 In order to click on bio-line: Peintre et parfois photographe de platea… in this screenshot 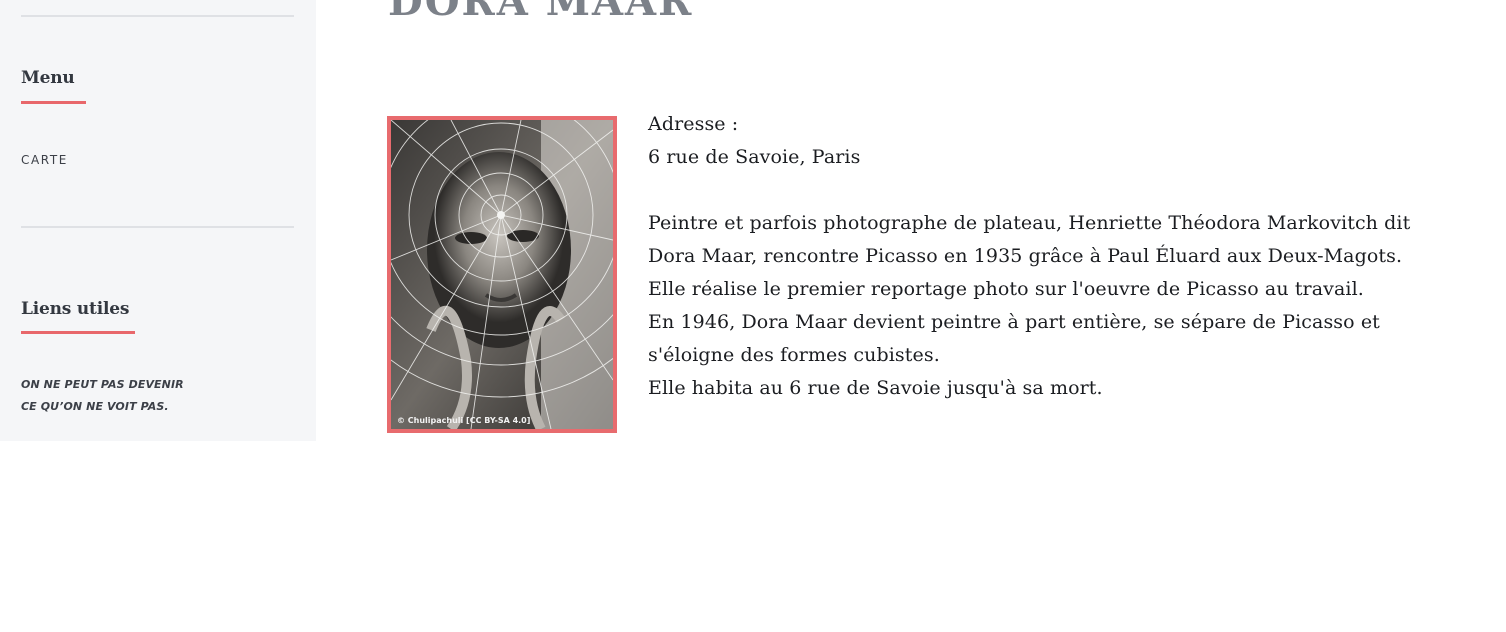, I will do `click(1029, 223)`.